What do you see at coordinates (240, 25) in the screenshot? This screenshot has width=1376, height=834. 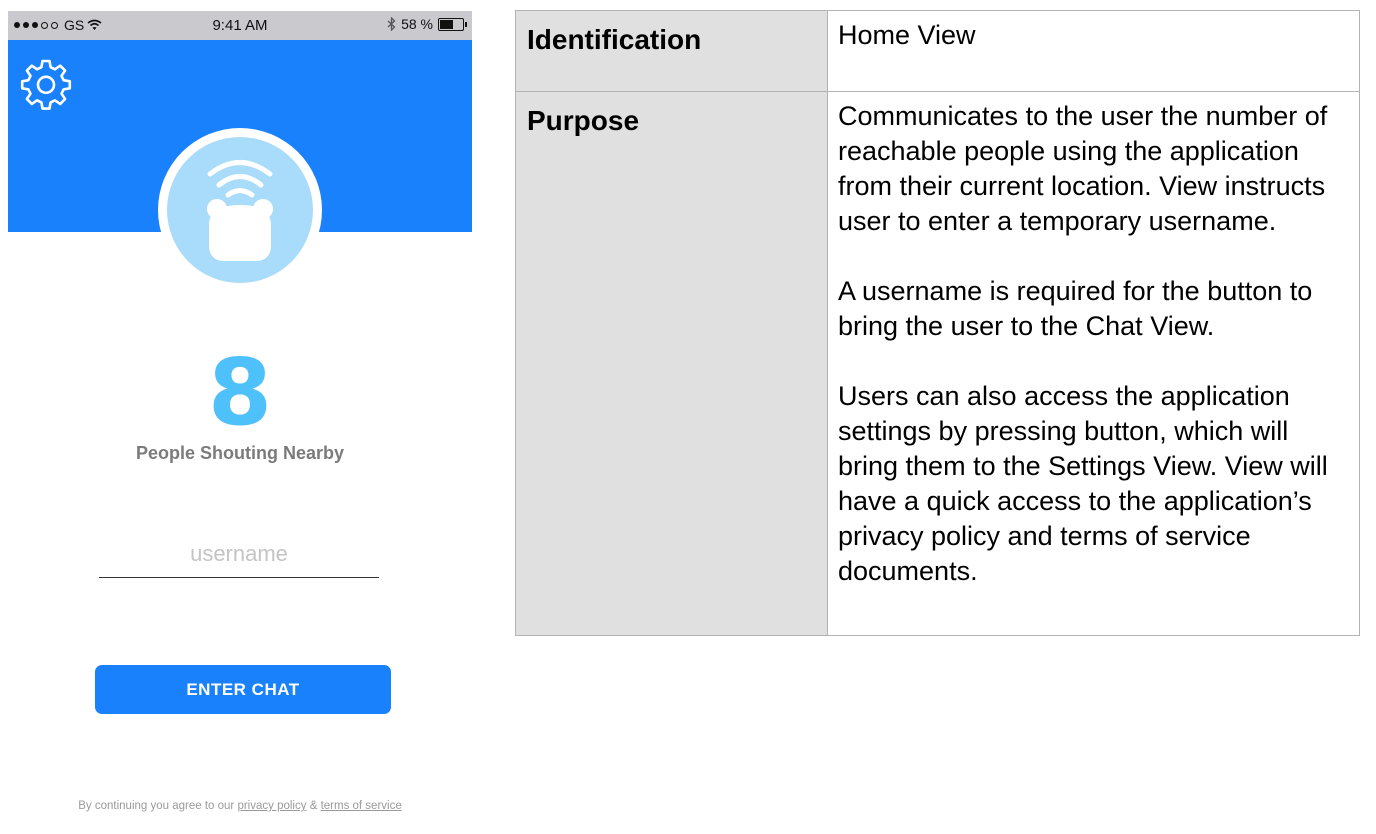 I see `status-bar: GS 9:41 AM 58 %` at bounding box center [240, 25].